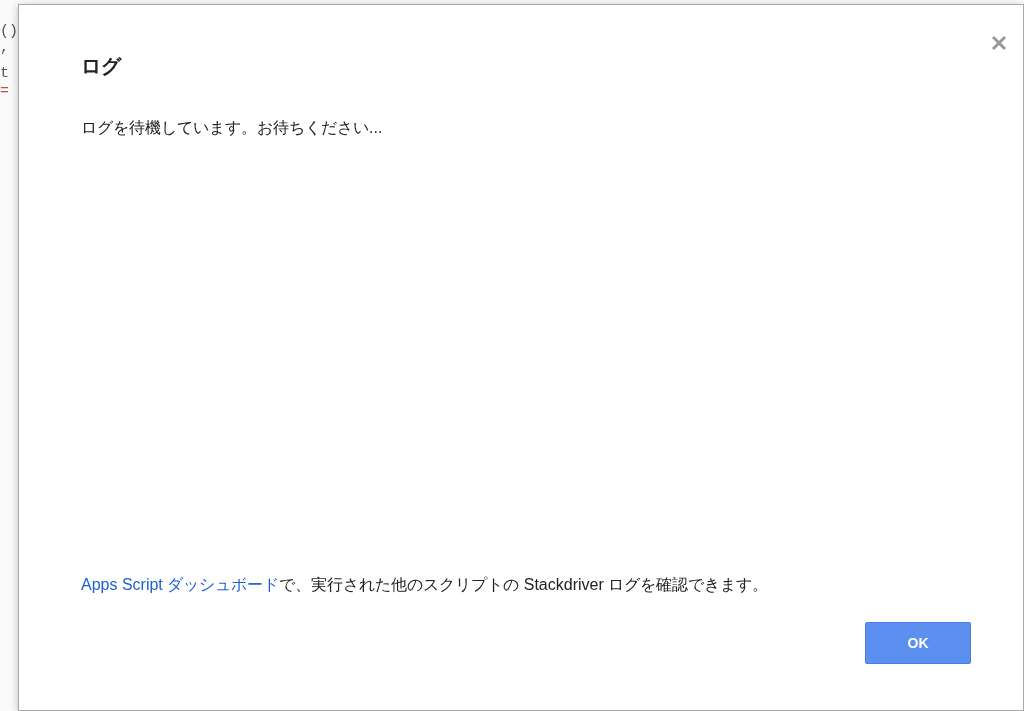 The width and height of the screenshot is (1024, 711). What do you see at coordinates (9, 32) in the screenshot?
I see `code-text: ()` at bounding box center [9, 32].